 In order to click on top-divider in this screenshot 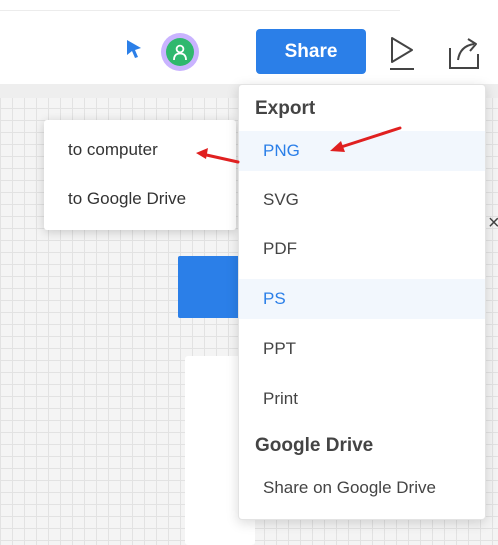, I will do `click(200, 5)`.